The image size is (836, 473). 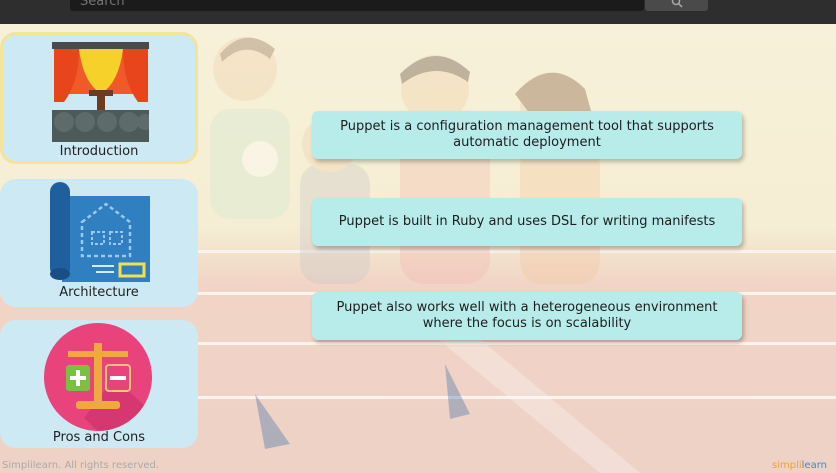 I want to click on theater-stage-icon, so click(x=100, y=92).